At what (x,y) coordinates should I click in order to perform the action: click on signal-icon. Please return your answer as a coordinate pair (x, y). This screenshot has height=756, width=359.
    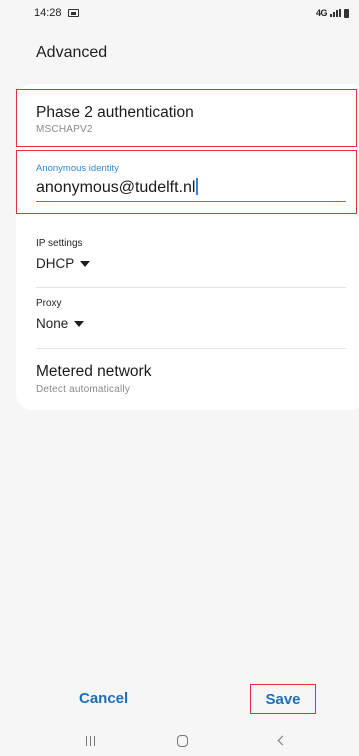
    Looking at the image, I should click on (335, 13).